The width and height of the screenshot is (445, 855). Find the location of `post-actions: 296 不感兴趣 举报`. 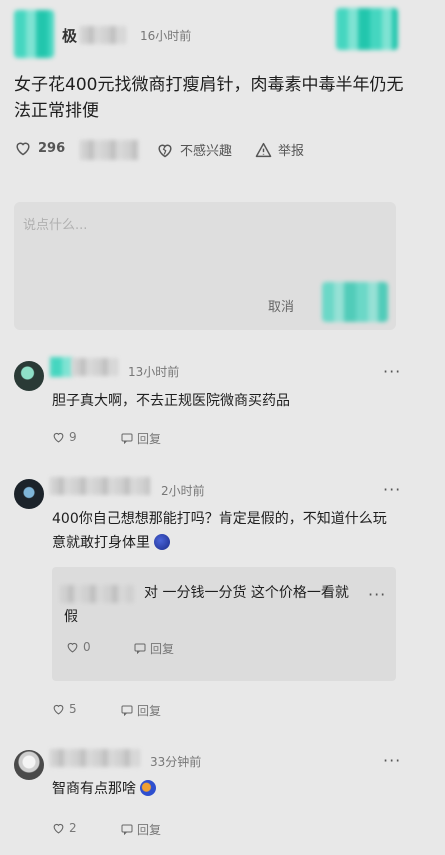

post-actions: 296 不感兴趣 举报 is located at coordinates (194, 151).